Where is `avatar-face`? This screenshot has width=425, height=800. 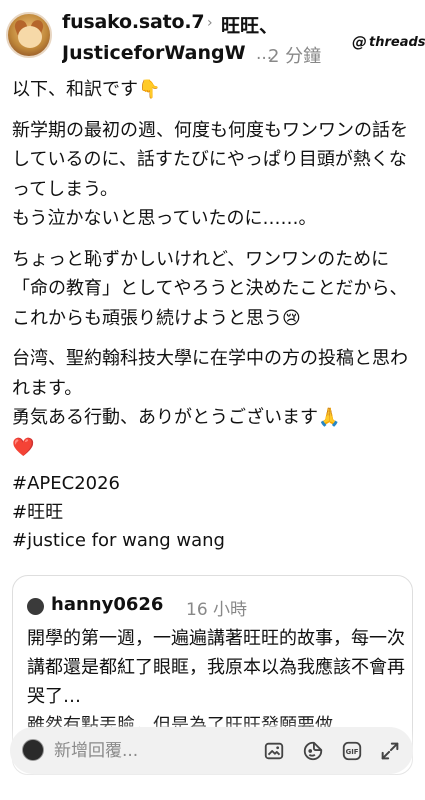 avatar-face is located at coordinates (30, 37).